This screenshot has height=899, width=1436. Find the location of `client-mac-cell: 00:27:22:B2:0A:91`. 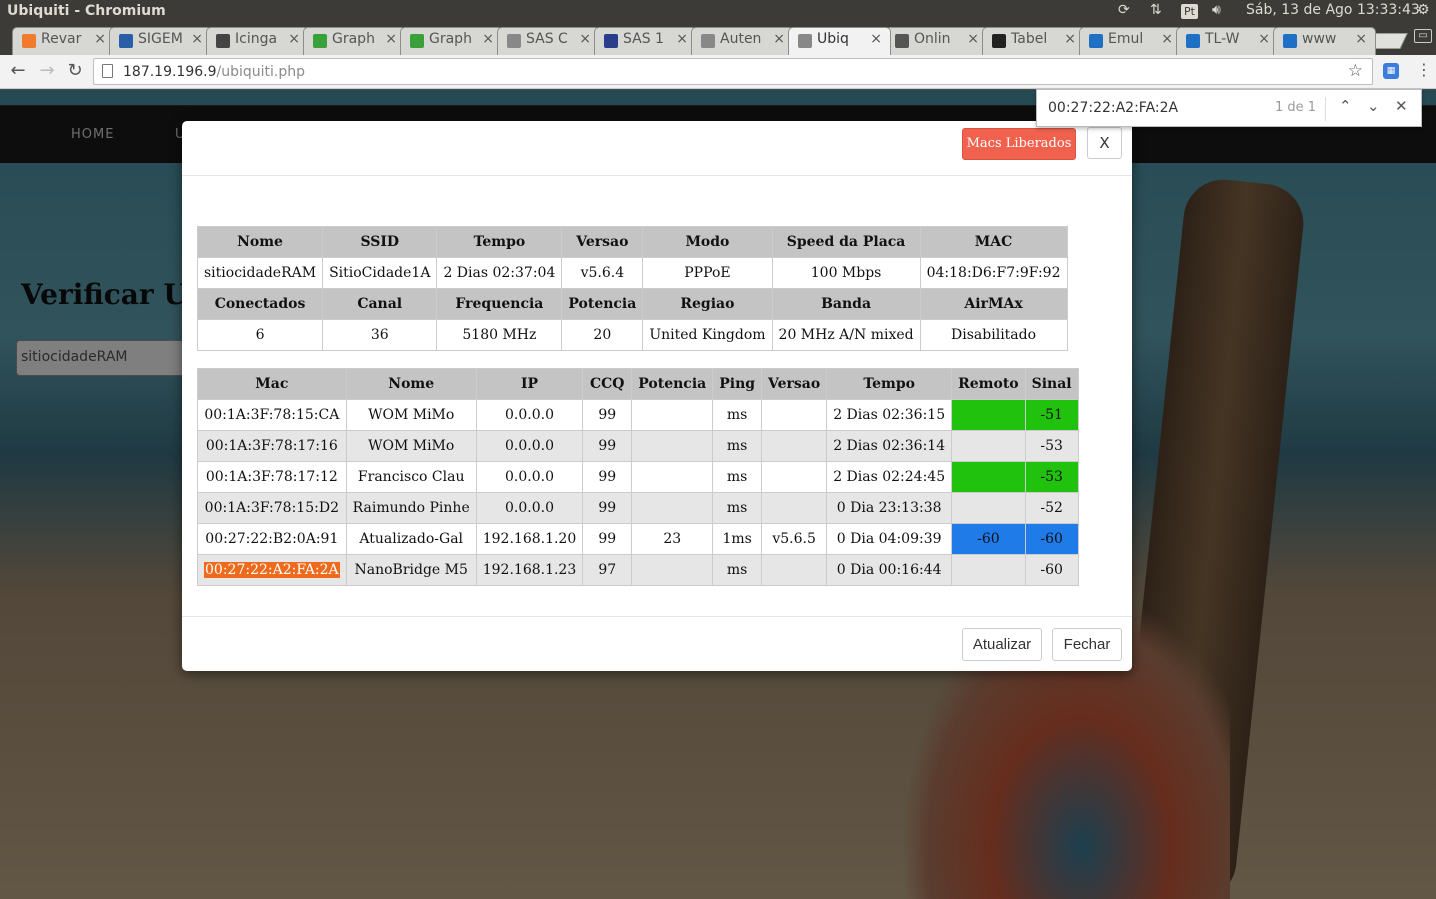

client-mac-cell: 00:27:22:B2:0A:91 is located at coordinates (272, 539).